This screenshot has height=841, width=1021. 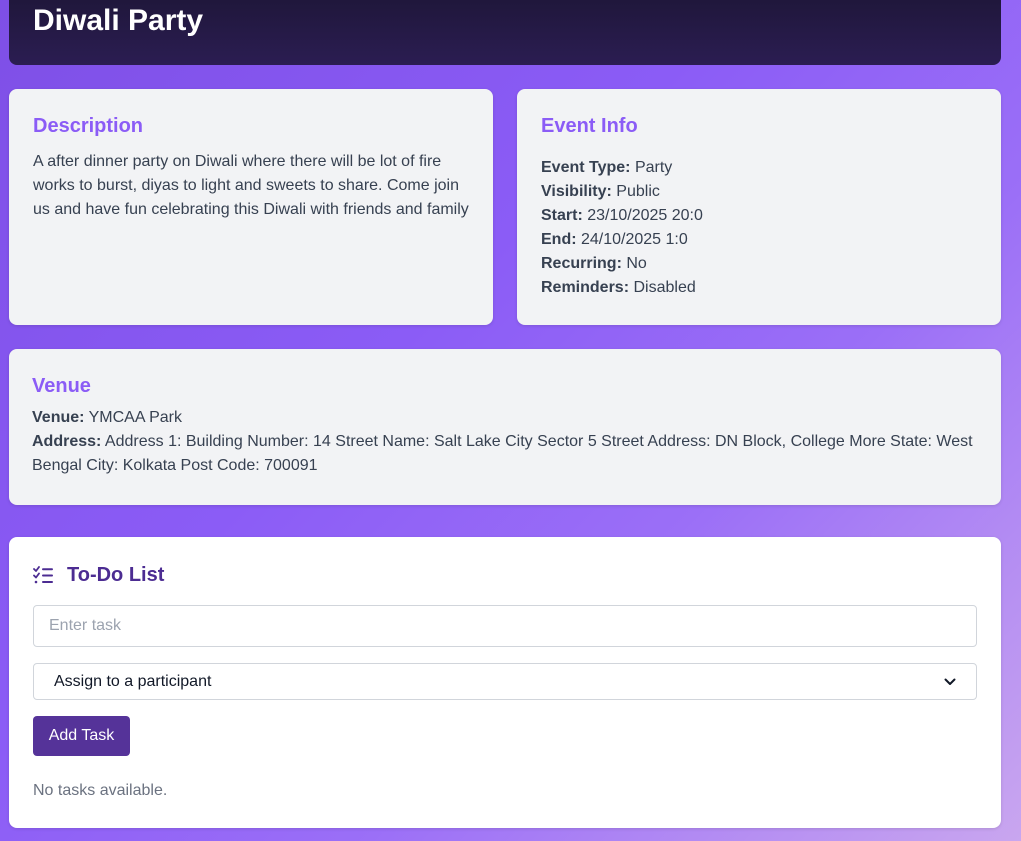 What do you see at coordinates (589, 126) in the screenshot?
I see `event-info-heading: Event Info` at bounding box center [589, 126].